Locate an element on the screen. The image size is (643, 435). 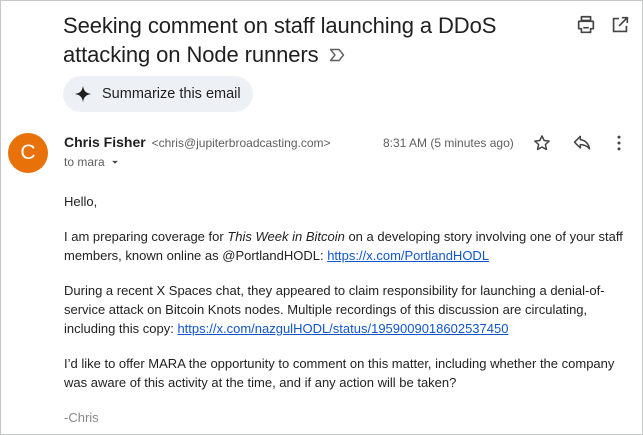
recipient-label: to mara is located at coordinates (84, 162).